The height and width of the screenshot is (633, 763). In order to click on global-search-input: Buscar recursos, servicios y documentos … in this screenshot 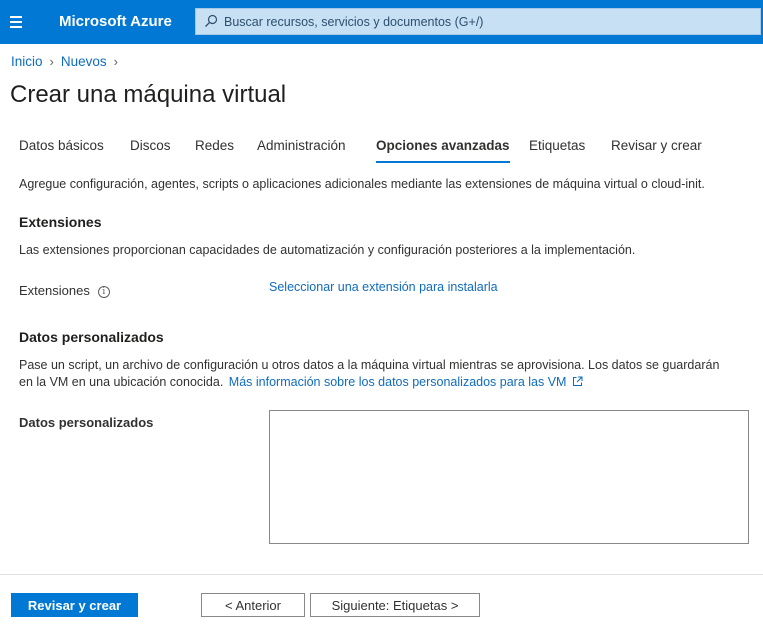, I will do `click(478, 21)`.